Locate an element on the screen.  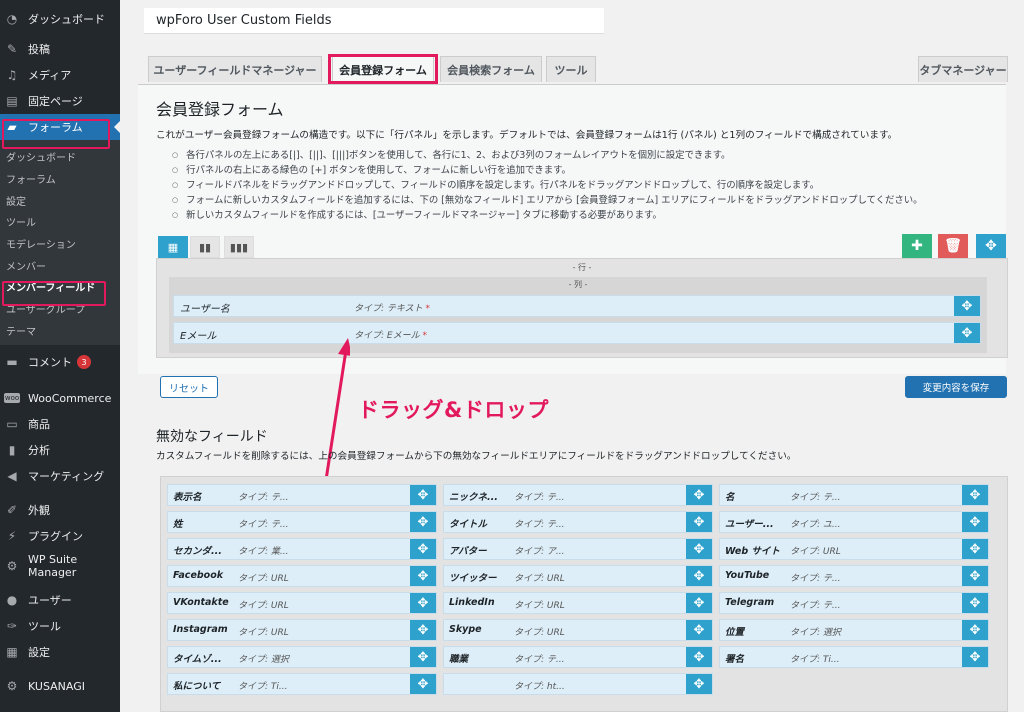
menu-kusanagi: ⚙ KUSANAGI is located at coordinates (60, 686).